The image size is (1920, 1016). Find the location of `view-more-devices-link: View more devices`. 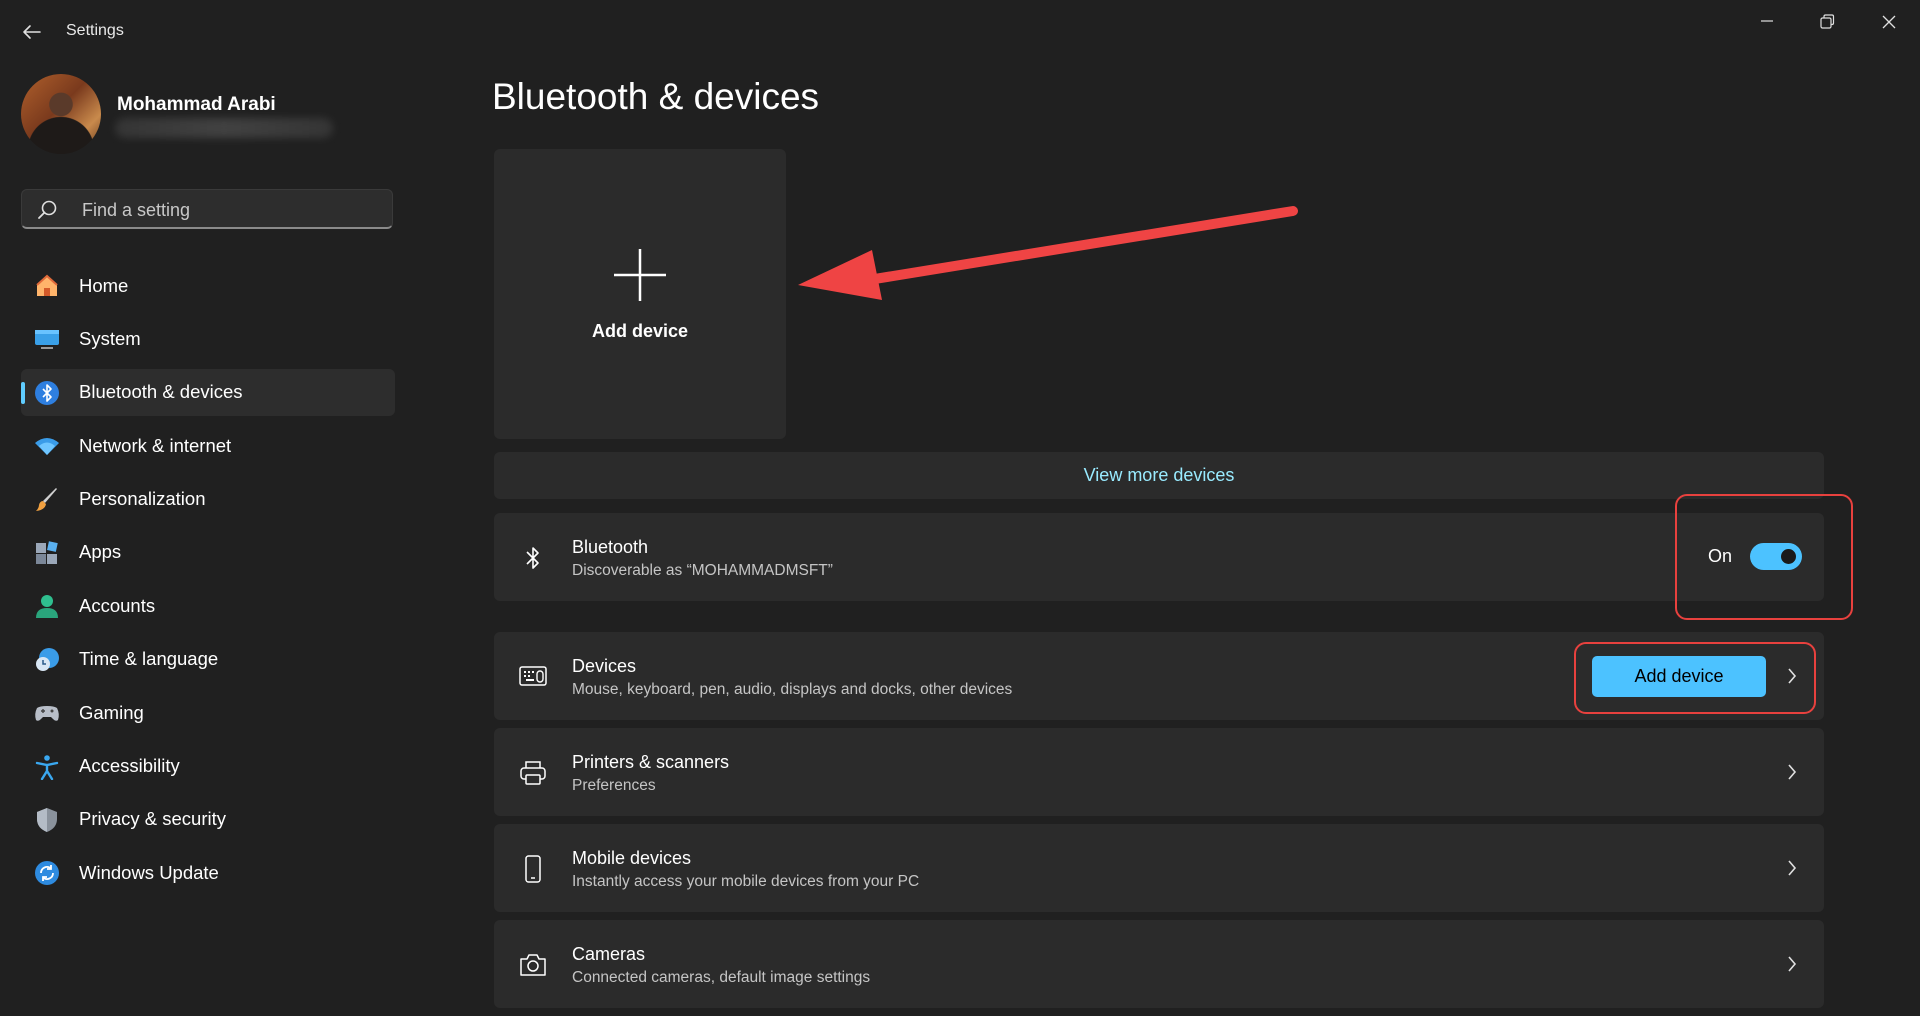

view-more-devices-link: View more devices is located at coordinates (1159, 475).